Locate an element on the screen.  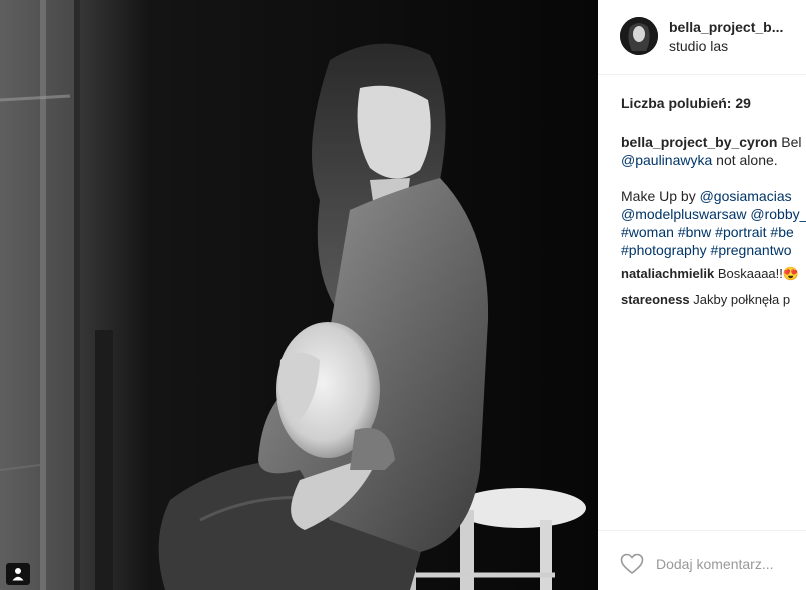
comment-text: Boskaaaa!!😍 is located at coordinates (757, 273).